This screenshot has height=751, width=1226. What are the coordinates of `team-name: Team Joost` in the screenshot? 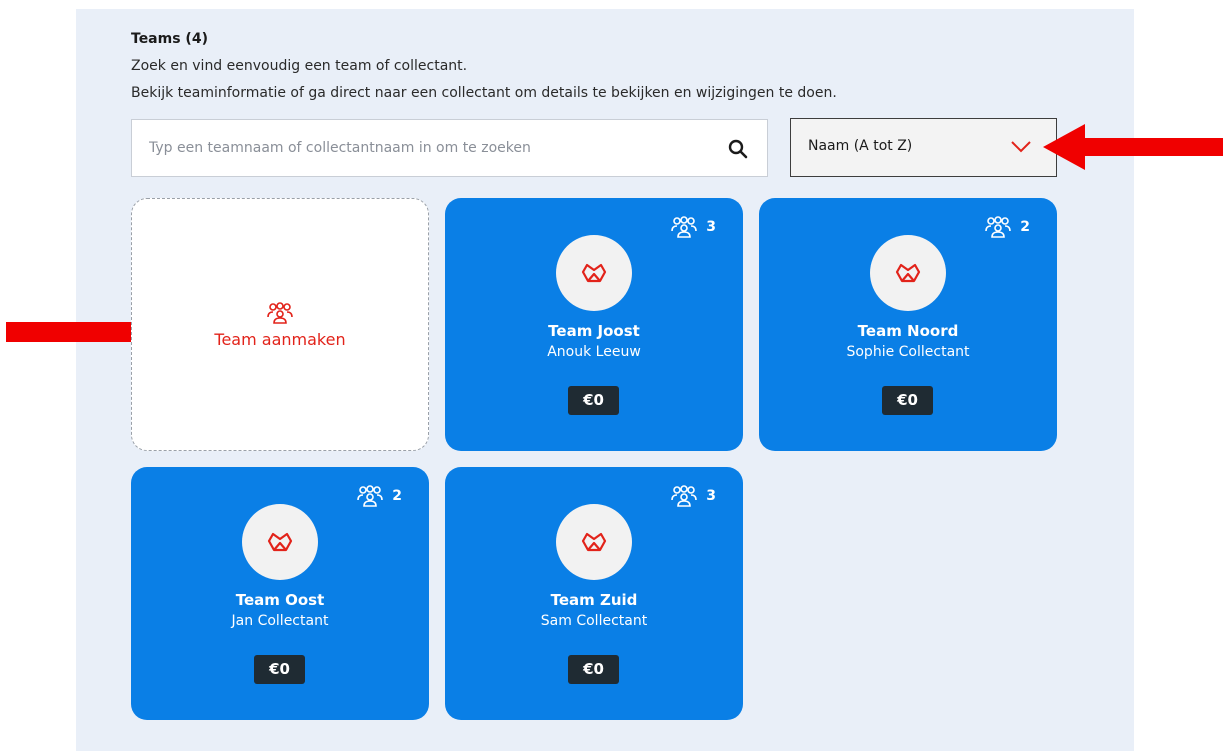 It's located at (594, 331).